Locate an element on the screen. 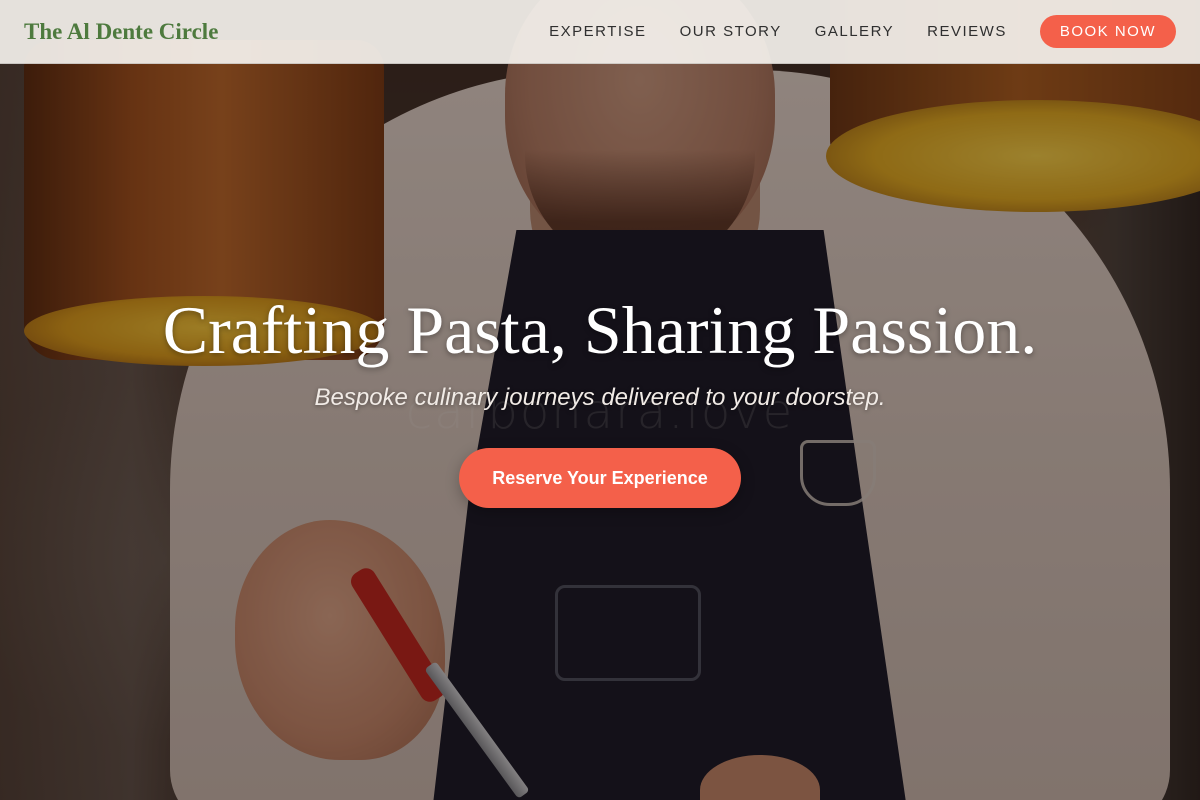  brand-logo: The Al Dente Circle is located at coordinates (121, 32).